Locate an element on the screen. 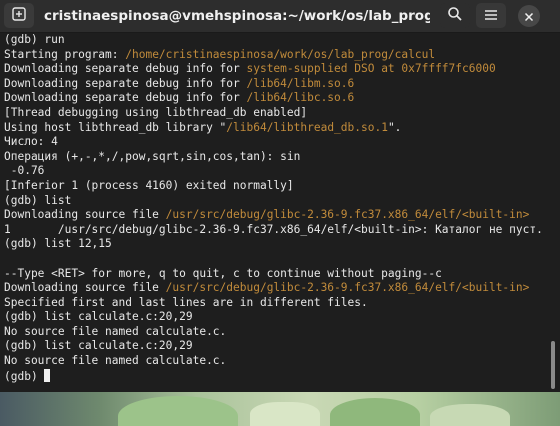  terminal-line: (gdb) is located at coordinates (273, 376).